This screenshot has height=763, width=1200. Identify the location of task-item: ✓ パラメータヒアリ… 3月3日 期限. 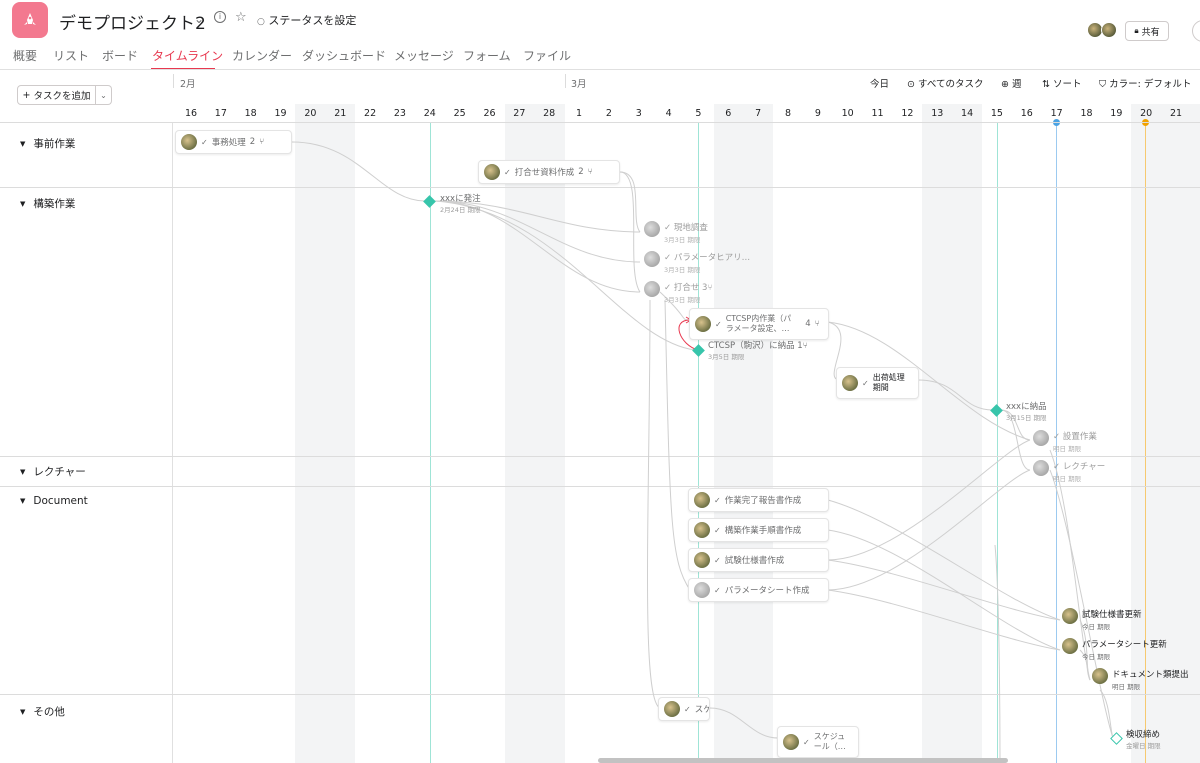
(697, 262).